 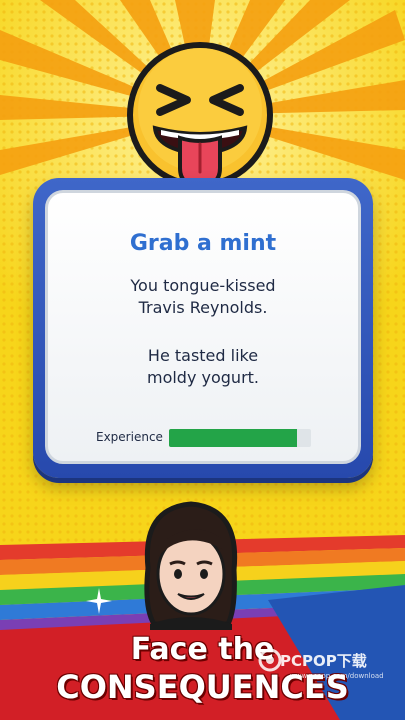 What do you see at coordinates (203, 285) in the screenshot?
I see `card-message-1-line-a: You tongue-kissed` at bounding box center [203, 285].